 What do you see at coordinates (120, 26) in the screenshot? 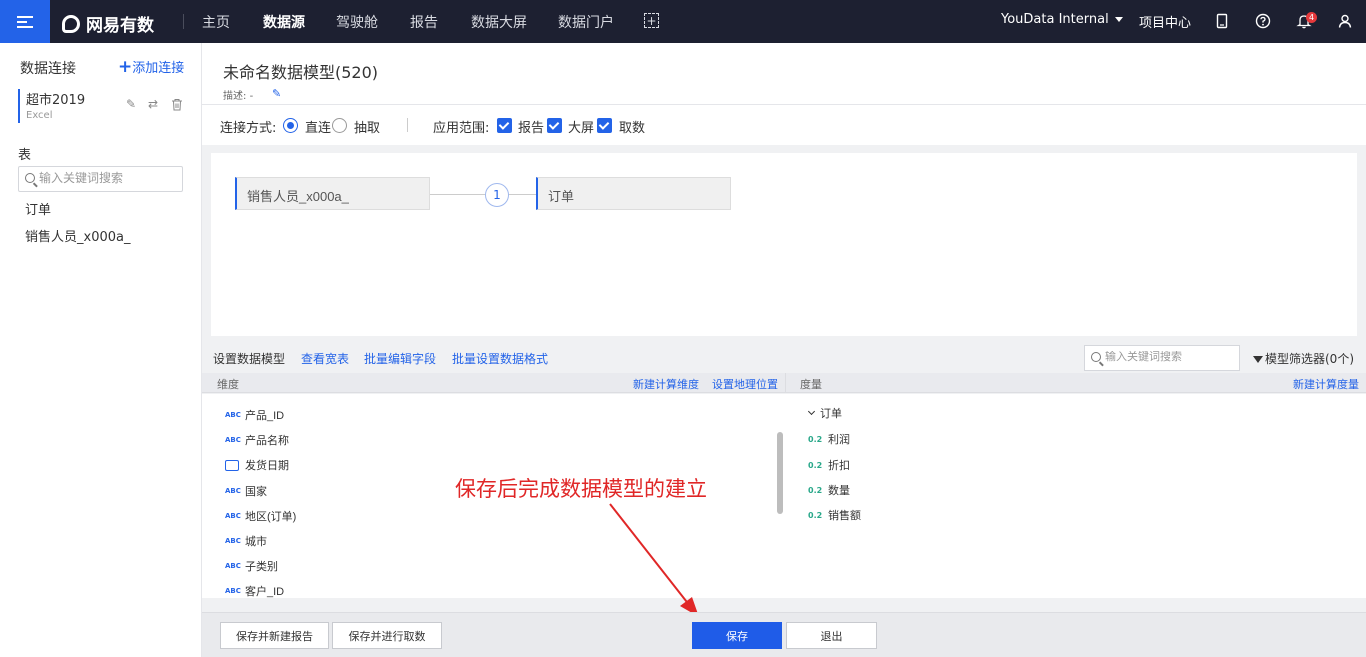
I see `logo-text: 网易有数` at bounding box center [120, 26].